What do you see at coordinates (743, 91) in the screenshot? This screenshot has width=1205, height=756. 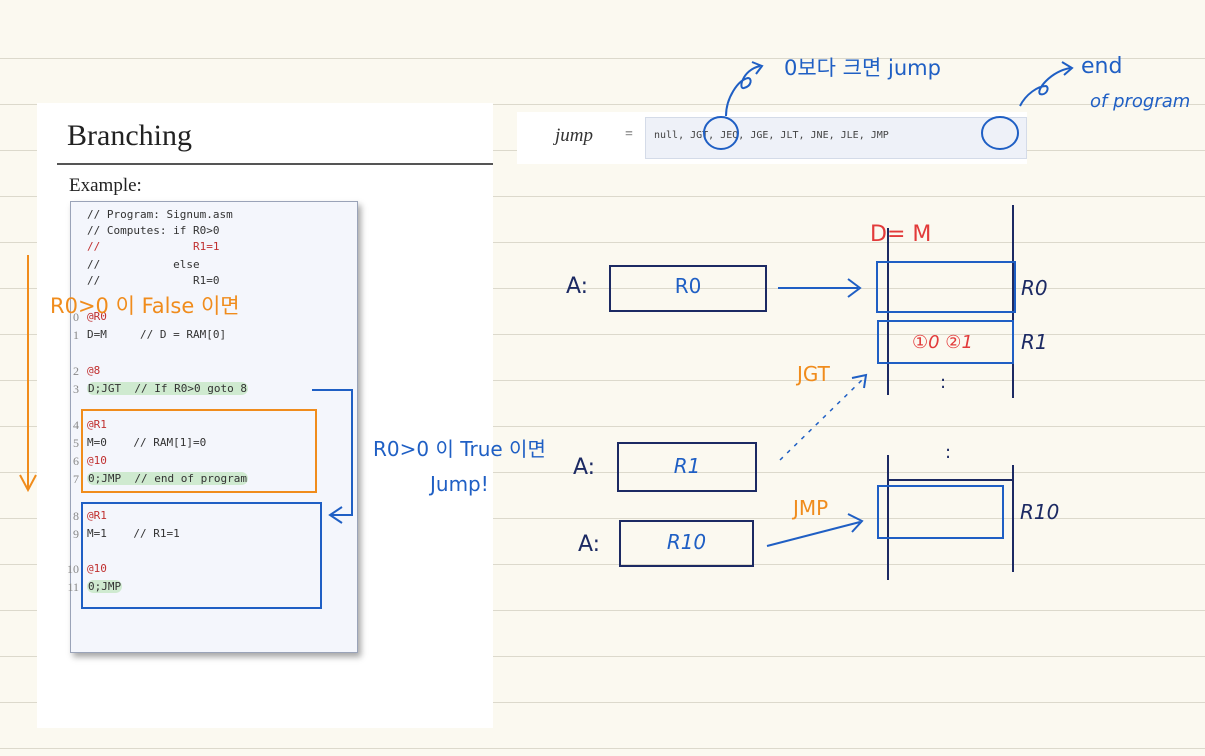 I see `jgt-note-arrow` at bounding box center [743, 91].